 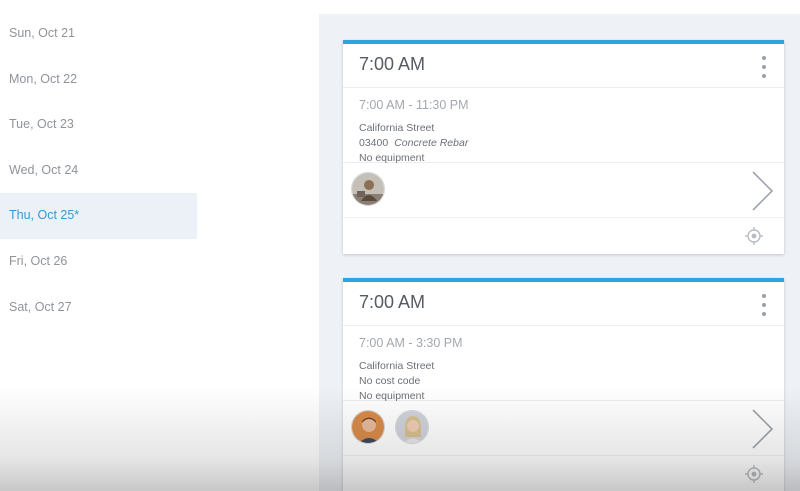 I want to click on day-item-wed-oct-24: Wed, Oct 24, so click(x=98, y=171).